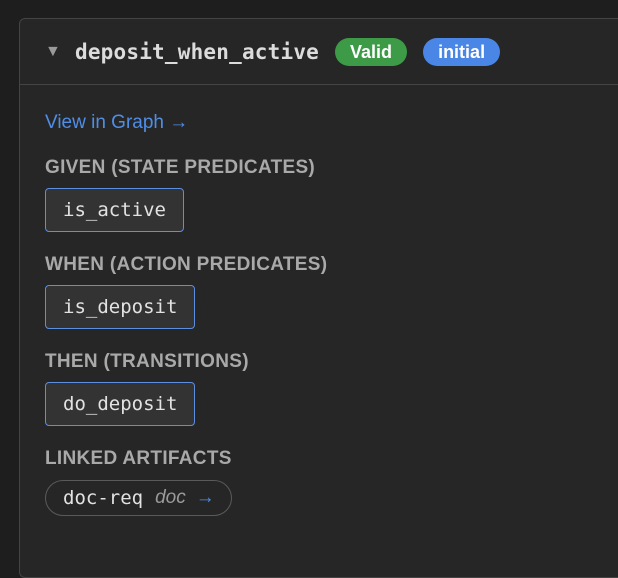  I want to click on when-section-label: WHEN (ACTION PREDICATES), so click(186, 264).